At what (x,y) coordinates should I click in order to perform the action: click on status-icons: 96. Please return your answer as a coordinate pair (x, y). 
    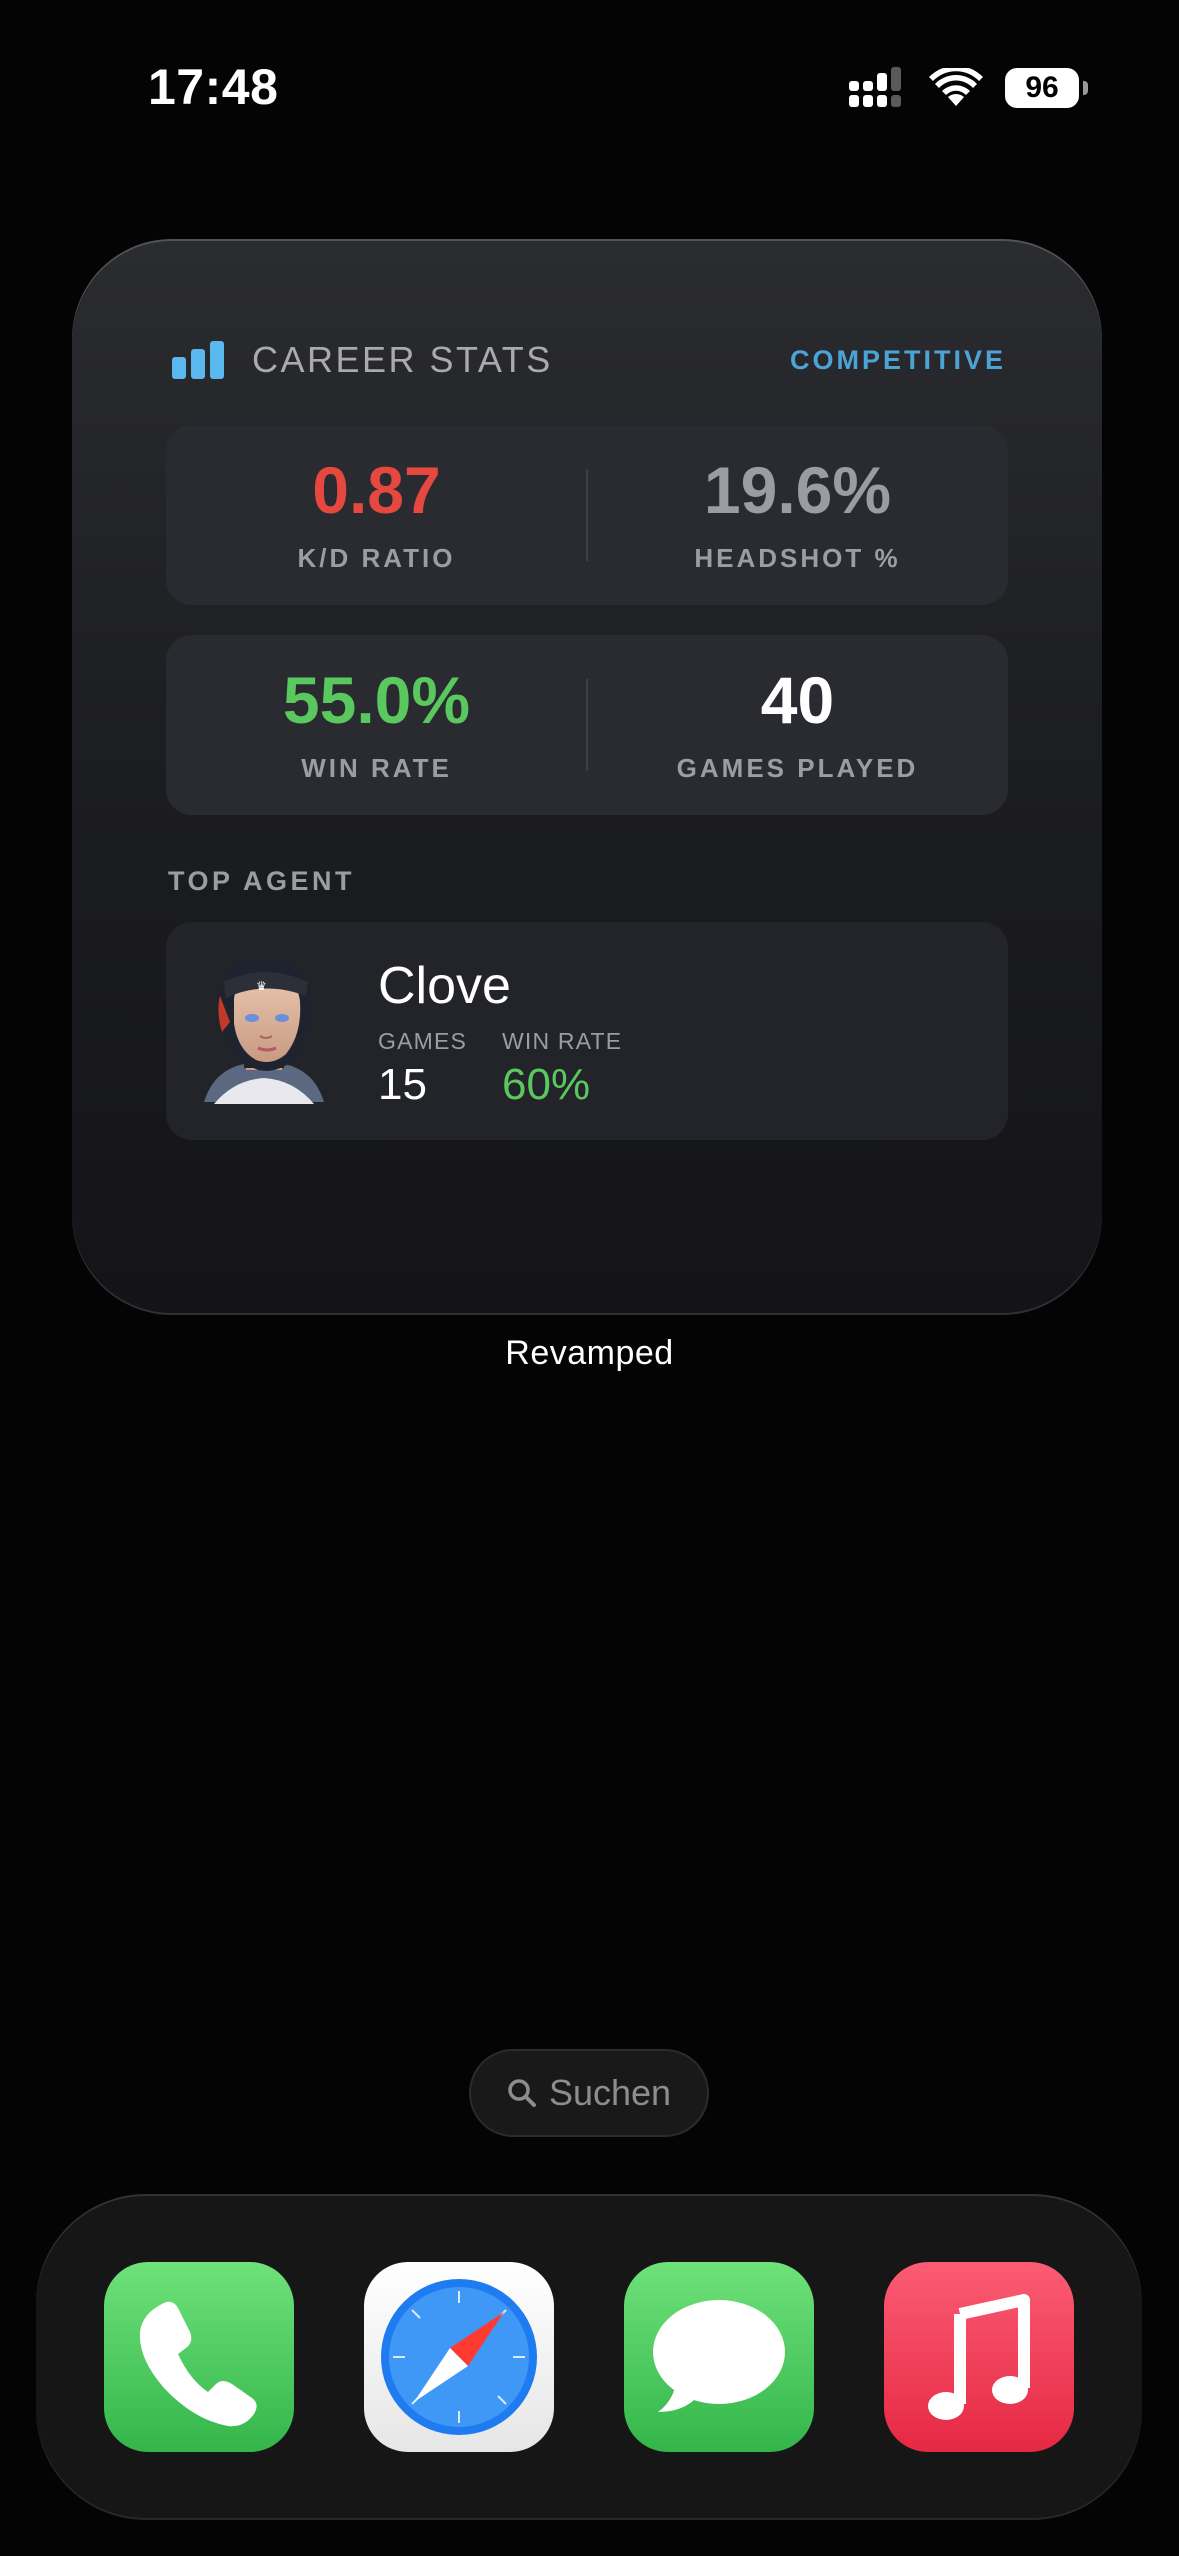
    Looking at the image, I should click on (967, 88).